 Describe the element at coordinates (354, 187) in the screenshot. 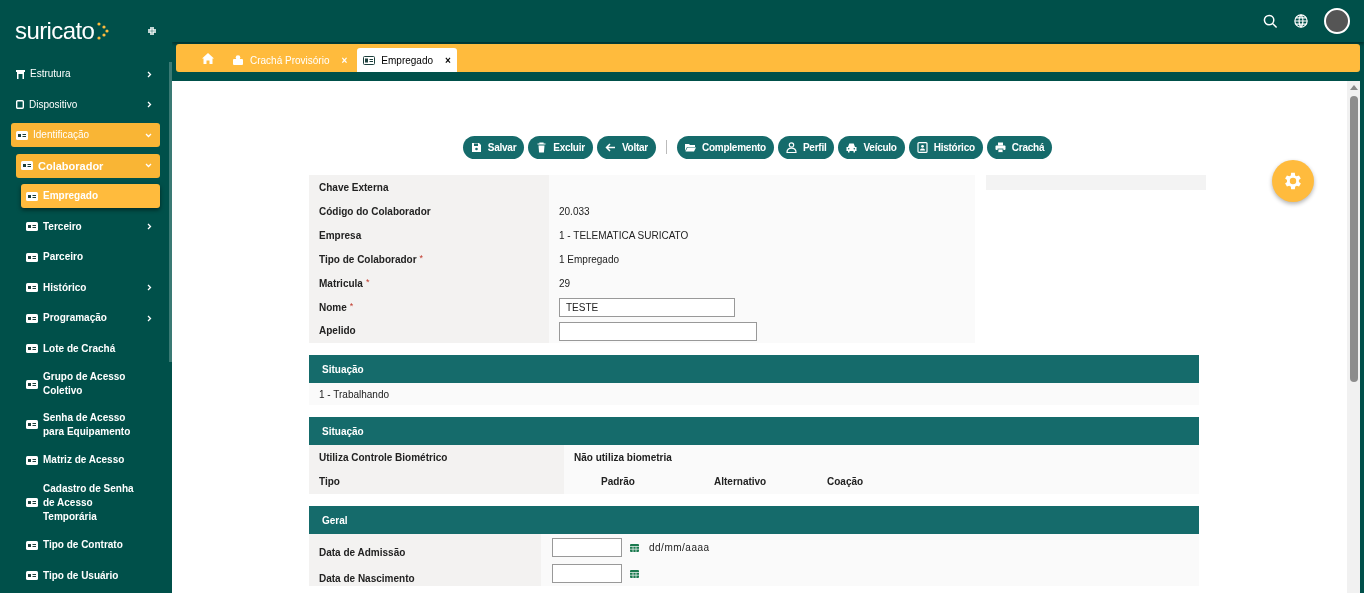

I see `field-label: Chave Externa` at that location.